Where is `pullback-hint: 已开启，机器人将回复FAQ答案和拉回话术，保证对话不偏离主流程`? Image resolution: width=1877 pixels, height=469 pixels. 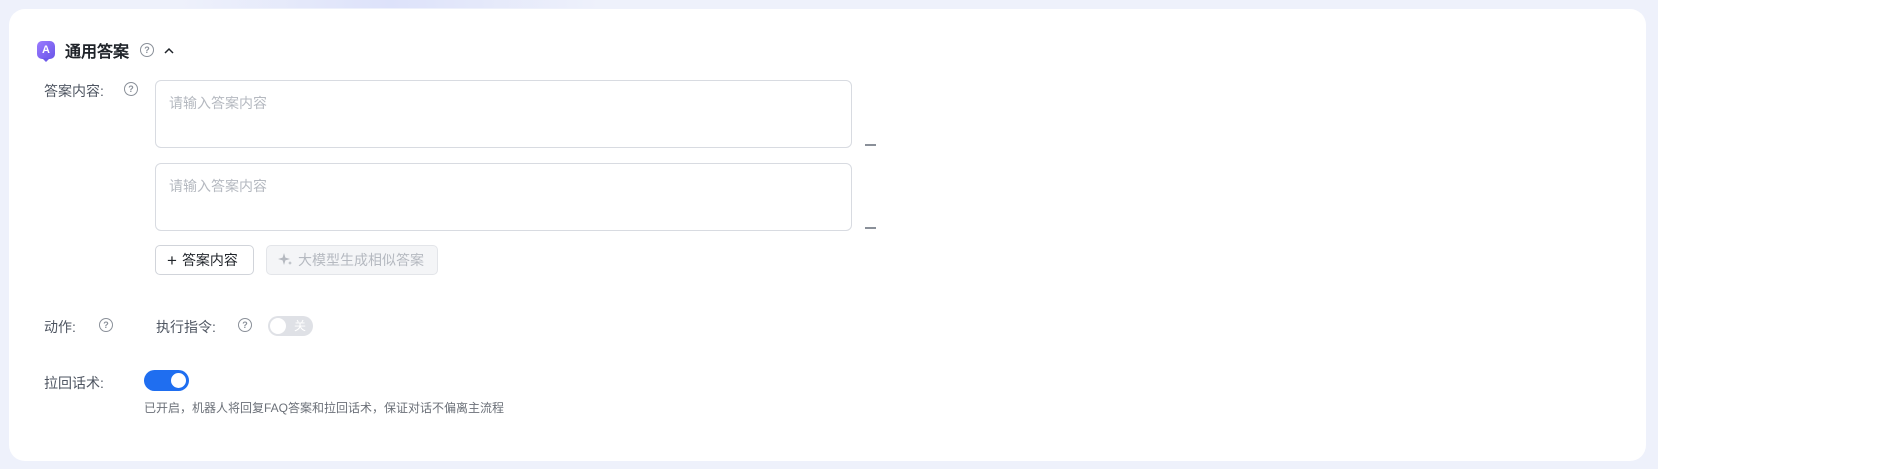
pullback-hint: 已开启，机器人将回复FAQ答案和拉回话术，保证对话不偏离主流程 is located at coordinates (324, 408).